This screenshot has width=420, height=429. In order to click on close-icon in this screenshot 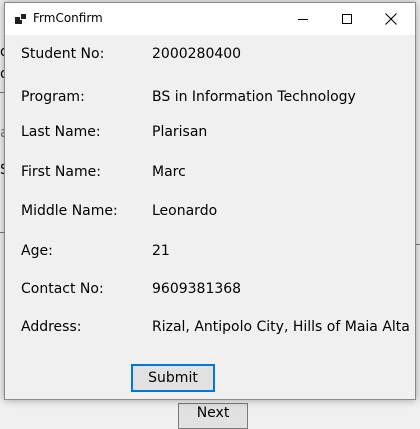, I will do `click(391, 19)`.